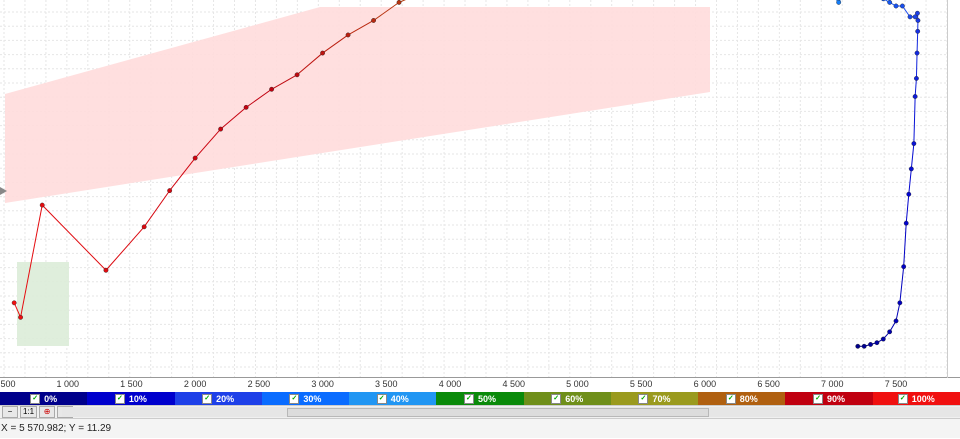 This screenshot has height=439, width=960. Describe the element at coordinates (896, 384) in the screenshot. I see `x-tick-label: 7 500` at that location.